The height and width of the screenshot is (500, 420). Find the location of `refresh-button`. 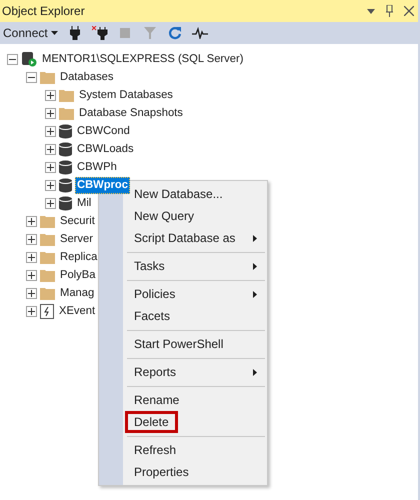

refresh-button is located at coordinates (174, 33).